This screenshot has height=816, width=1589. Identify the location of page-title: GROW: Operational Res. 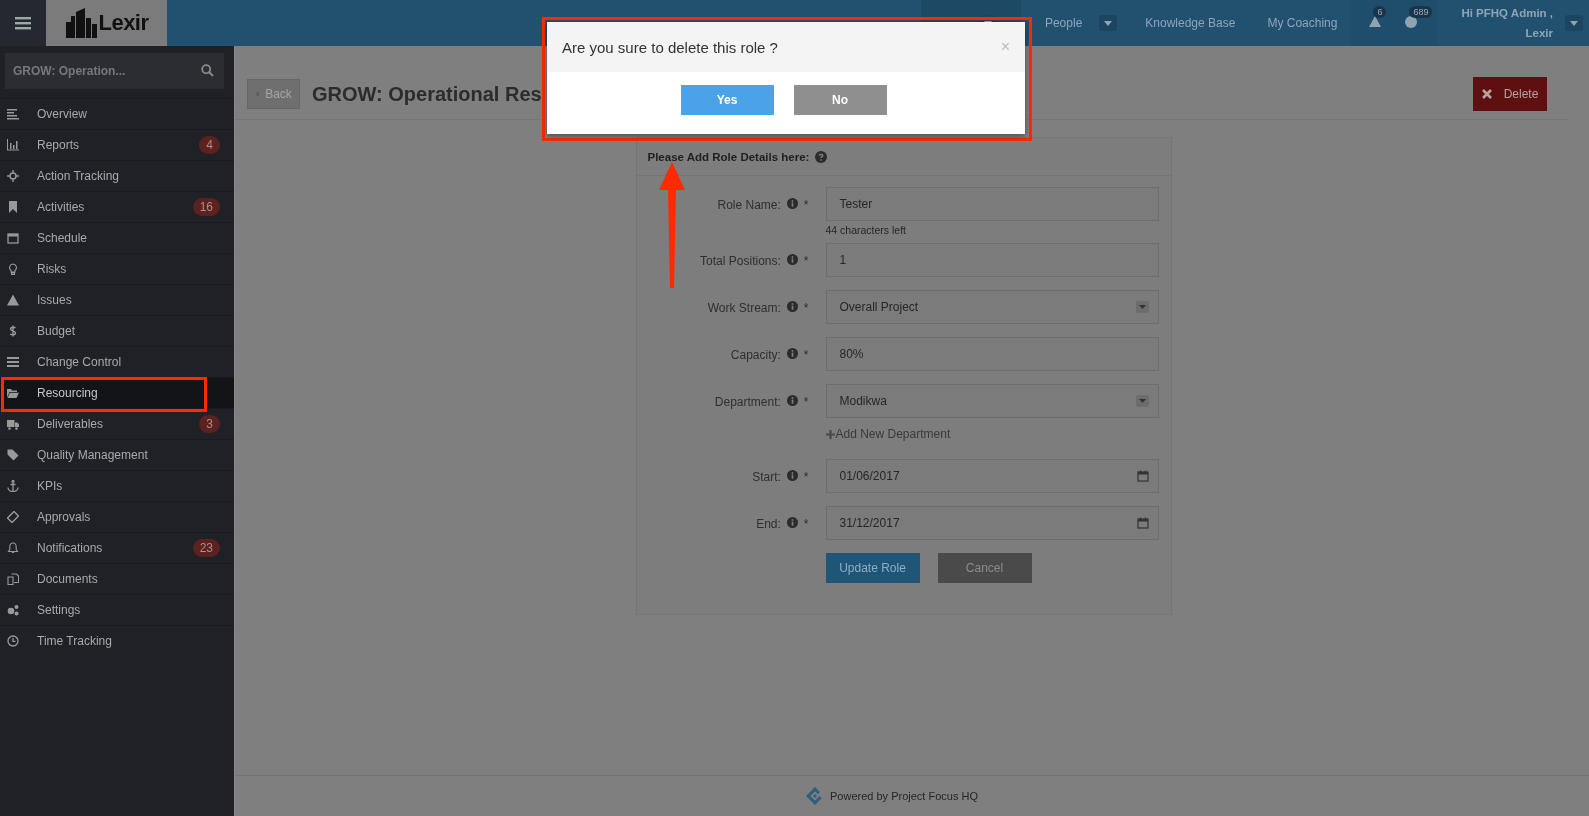
(427, 94).